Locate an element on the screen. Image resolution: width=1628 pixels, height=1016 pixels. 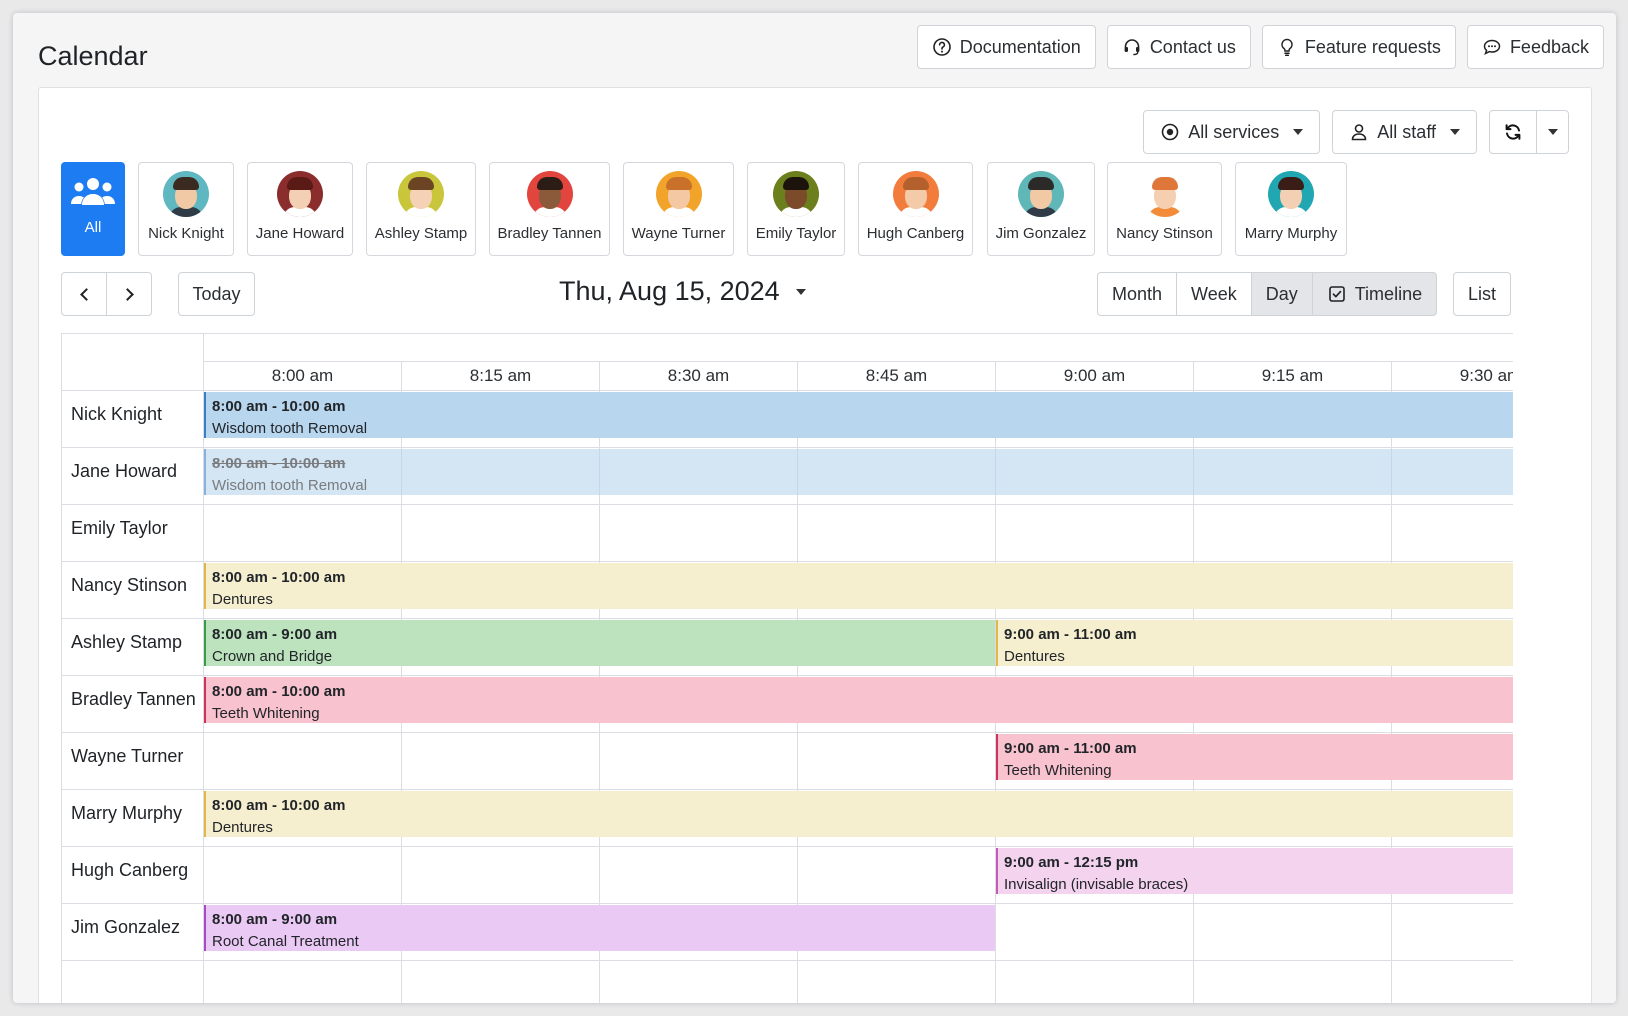
appointment-service: Crown and Bridge is located at coordinates (272, 656).